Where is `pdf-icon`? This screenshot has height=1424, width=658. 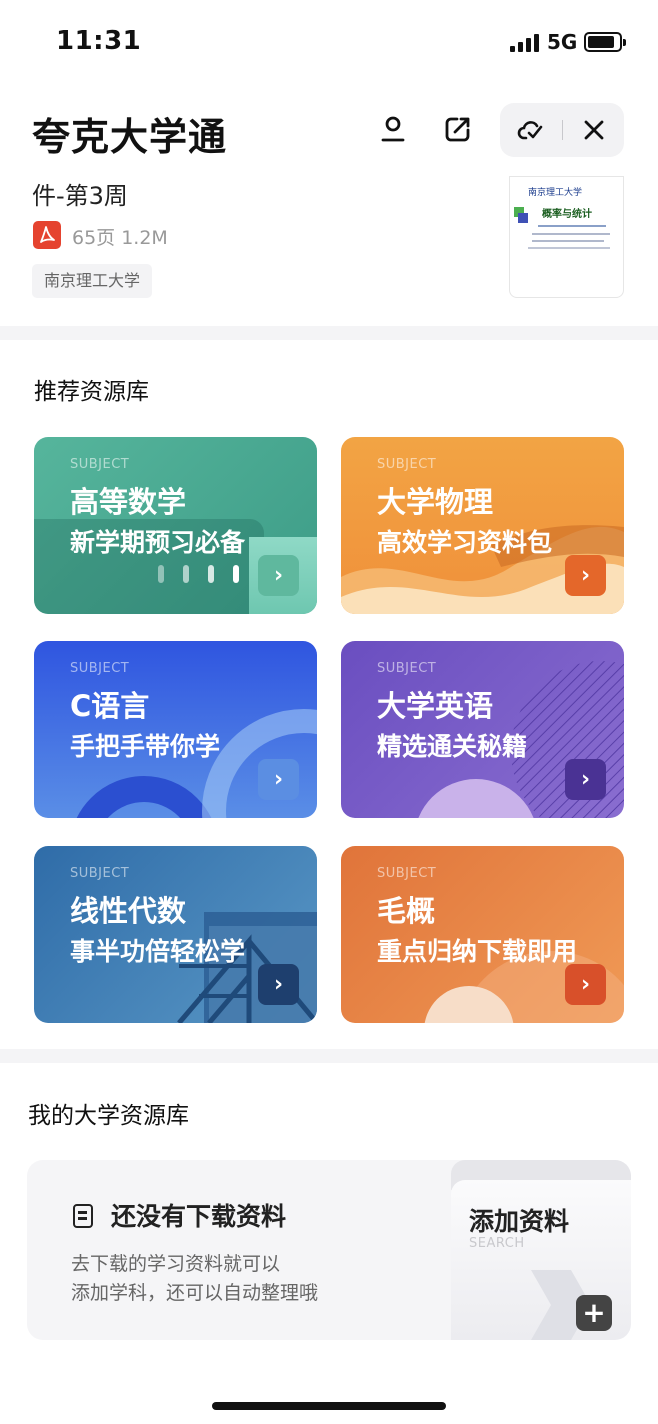 pdf-icon is located at coordinates (47, 235).